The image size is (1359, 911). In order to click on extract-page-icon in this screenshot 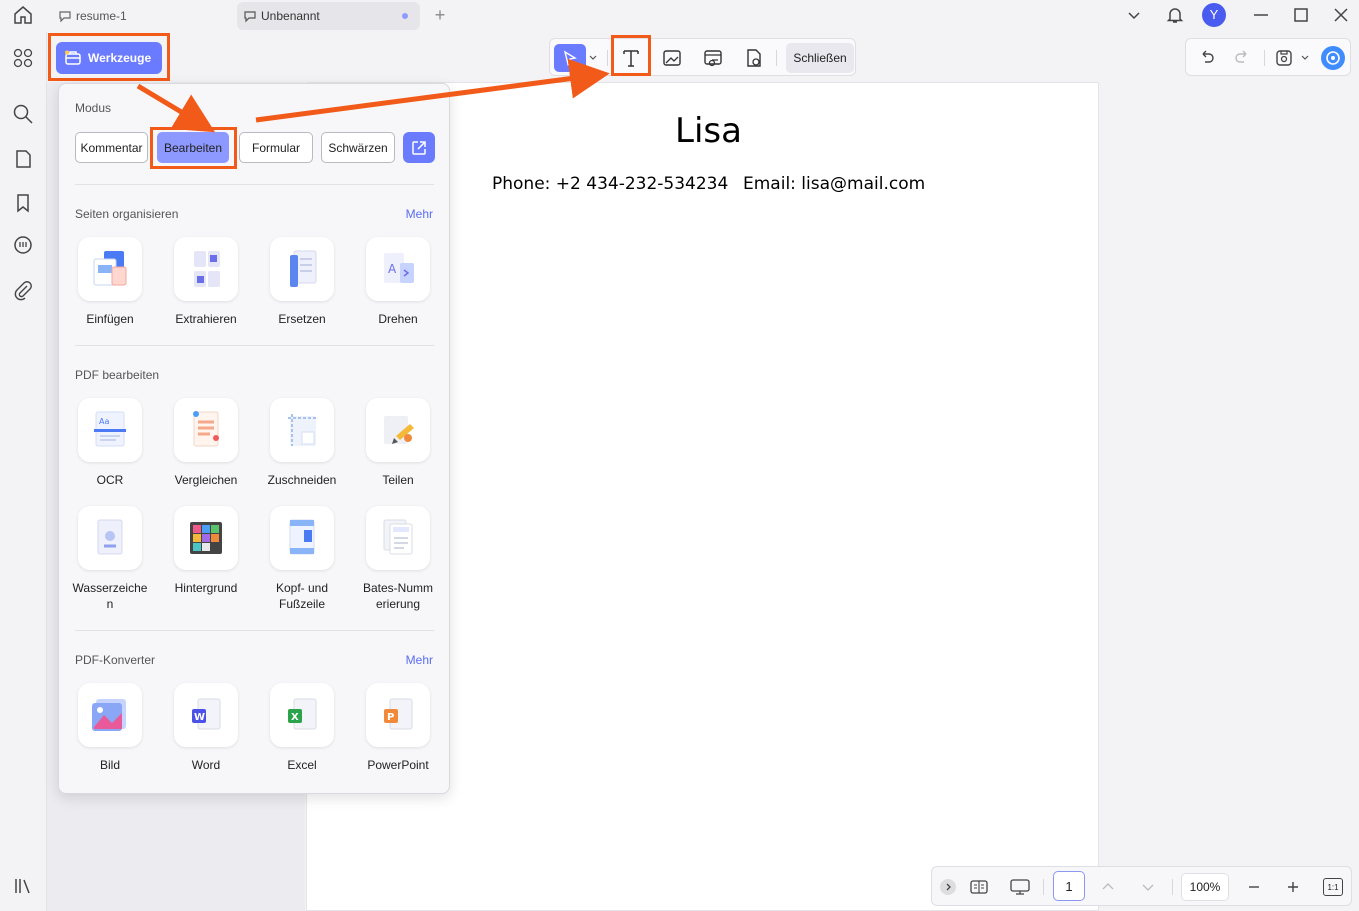, I will do `click(206, 269)`.